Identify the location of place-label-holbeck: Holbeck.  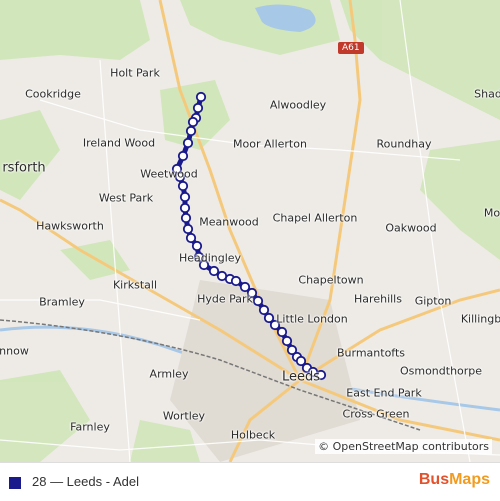
(253, 435).